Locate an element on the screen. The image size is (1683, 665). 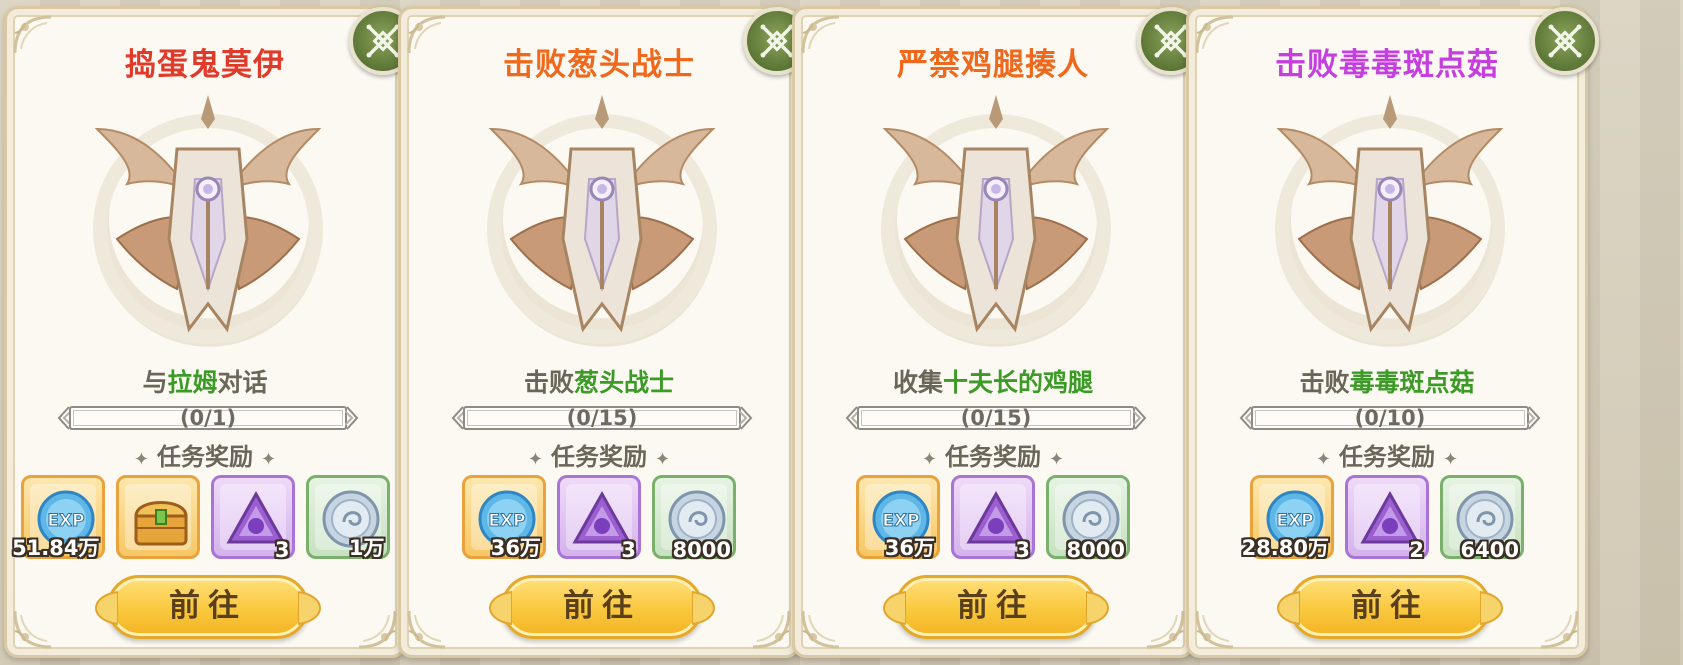
reward-item: EXP 51.84万 is located at coordinates (58, 517).